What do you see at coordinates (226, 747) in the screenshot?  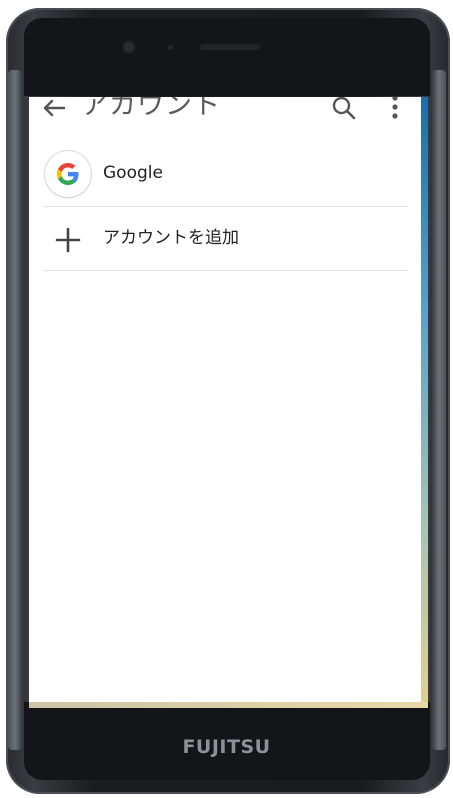 I see `brand-logo: FUJITSU` at bounding box center [226, 747].